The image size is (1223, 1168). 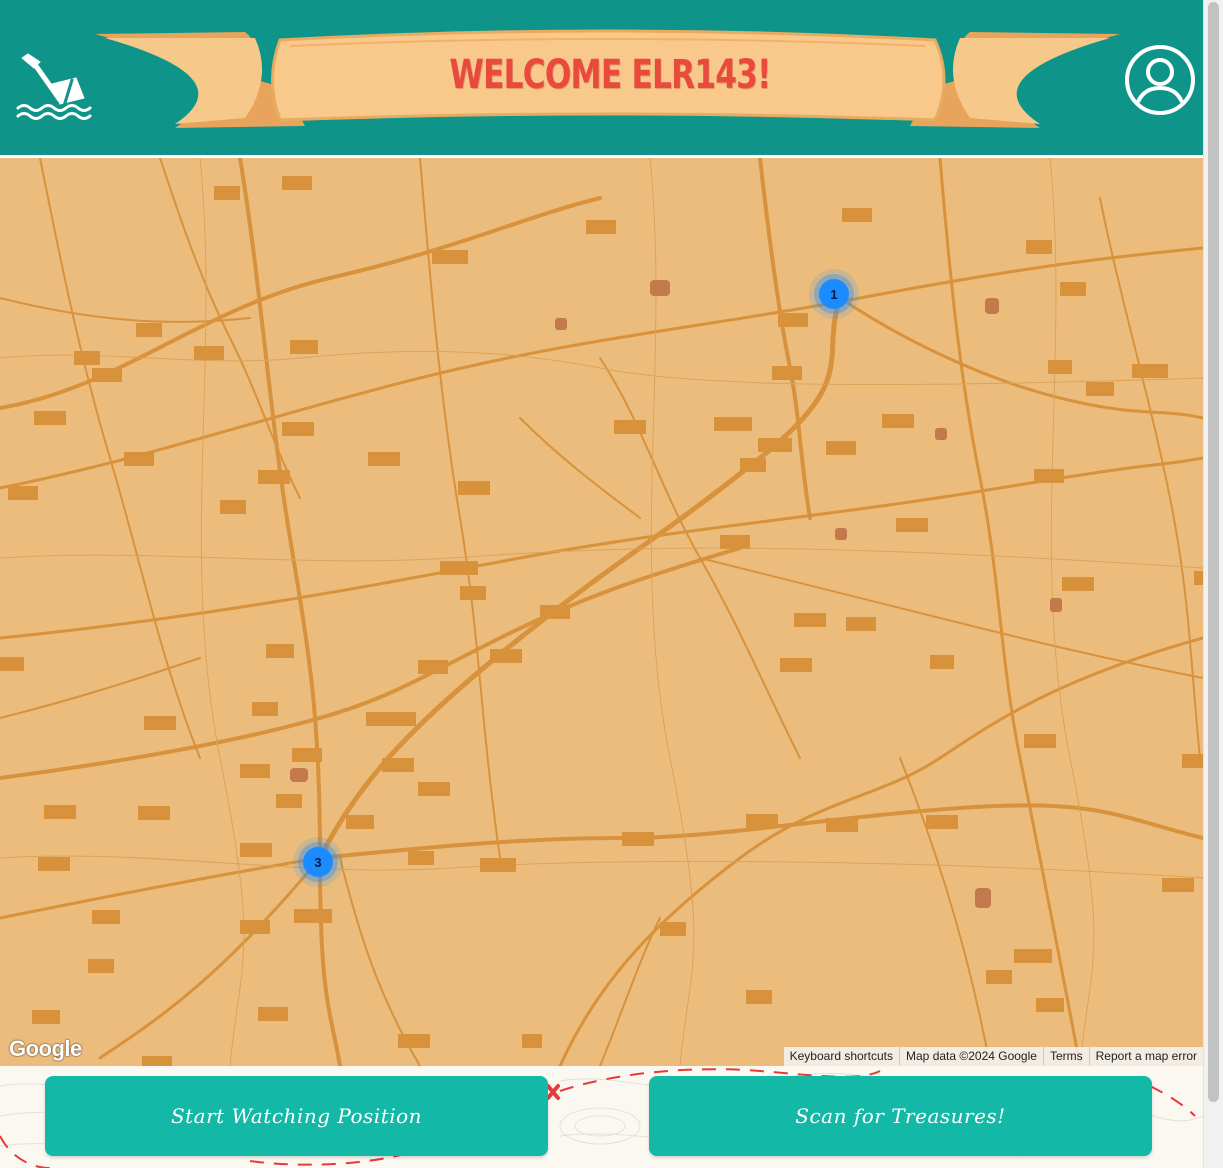 I want to click on scan-for-treasures-button: Scan for Treasures!, so click(x=900, y=1116).